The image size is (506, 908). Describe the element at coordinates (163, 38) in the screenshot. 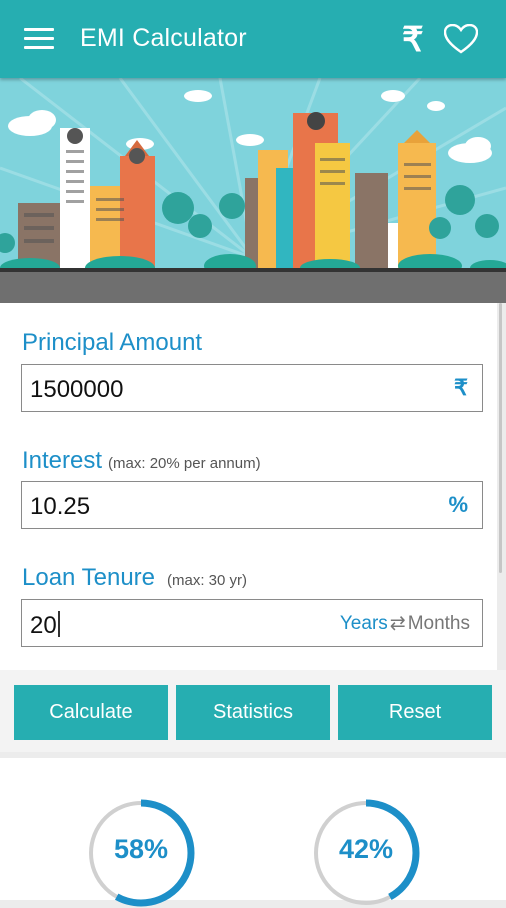

I see `app-title: EMI Calculator` at that location.